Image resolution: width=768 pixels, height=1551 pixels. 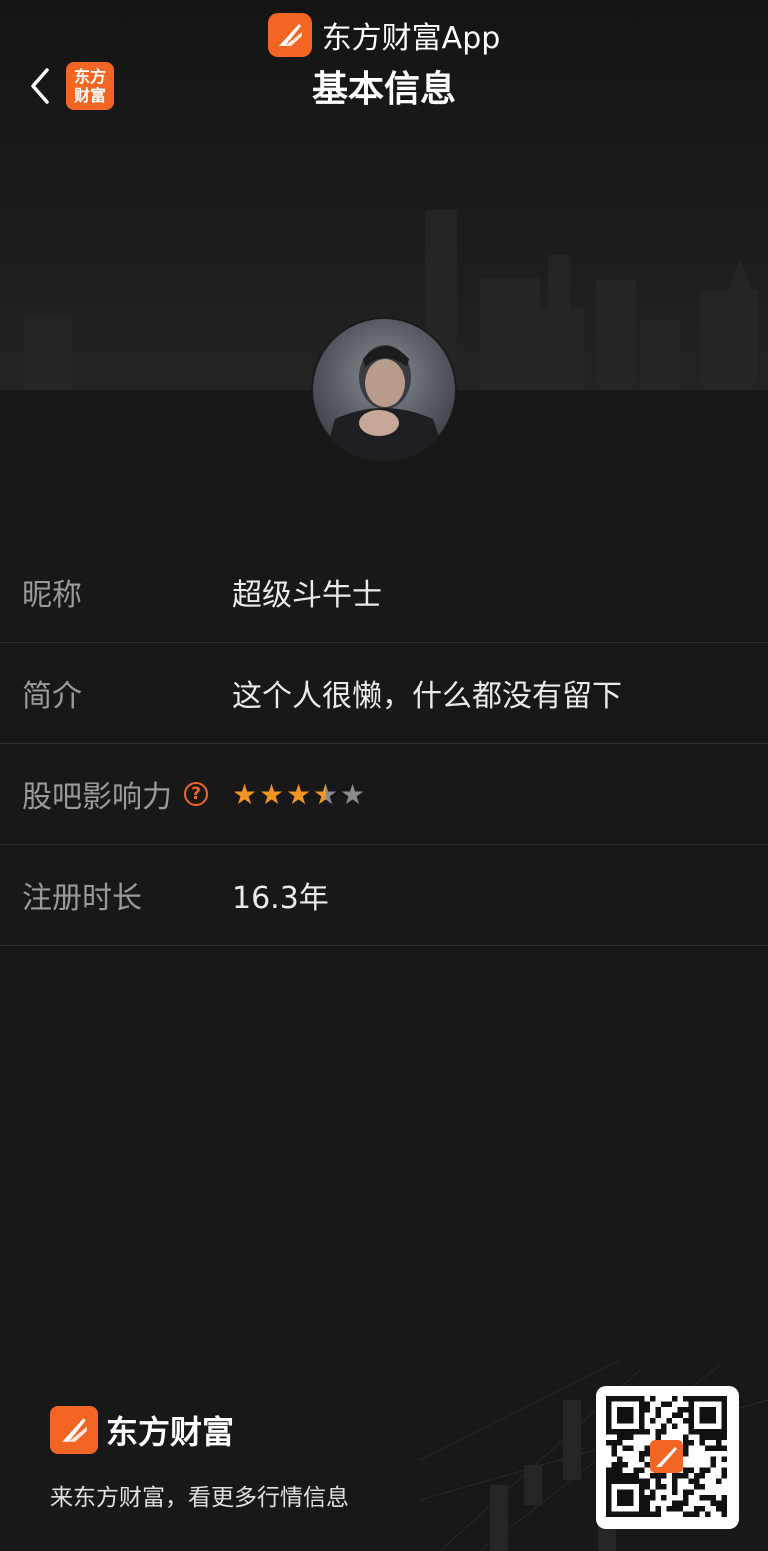 What do you see at coordinates (196, 794) in the screenshot?
I see `help-icon: ?` at bounding box center [196, 794].